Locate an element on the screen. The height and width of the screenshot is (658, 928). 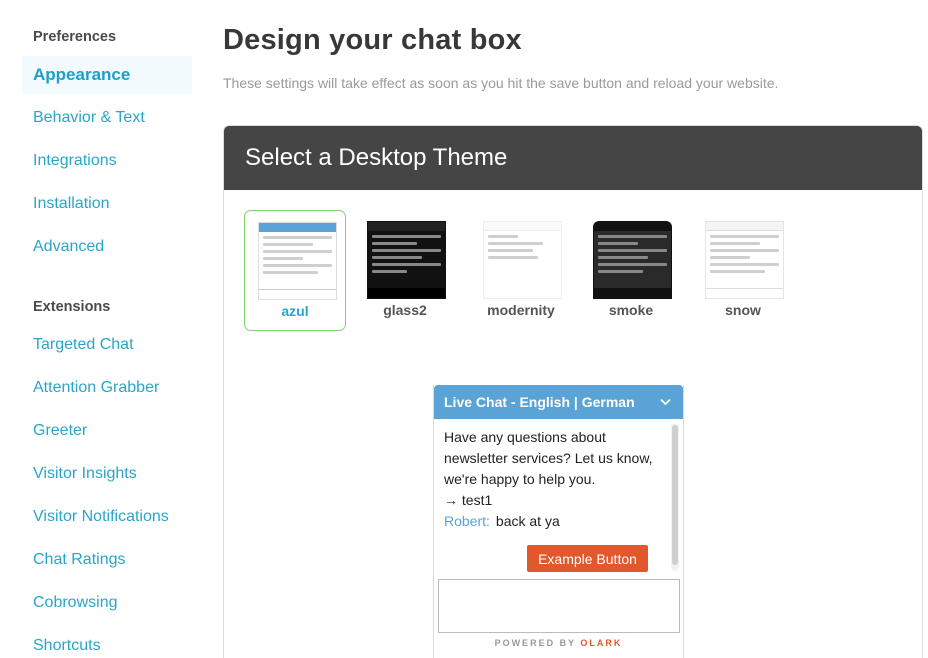
theme-option-snow: snow is located at coordinates (743, 270).